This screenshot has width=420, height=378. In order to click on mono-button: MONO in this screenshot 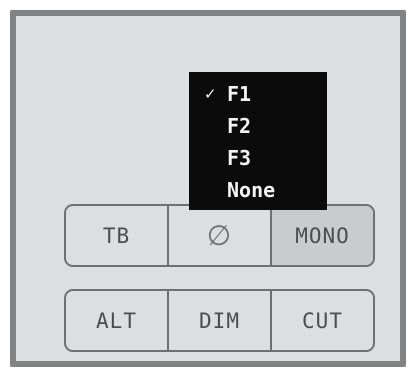, I will do `click(321, 235)`.